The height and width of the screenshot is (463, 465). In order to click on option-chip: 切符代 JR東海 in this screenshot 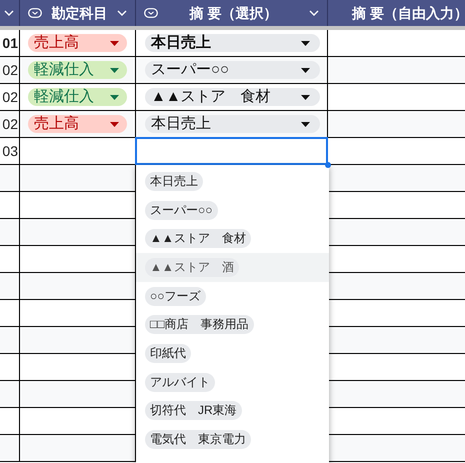, I will do `click(193, 410)`.